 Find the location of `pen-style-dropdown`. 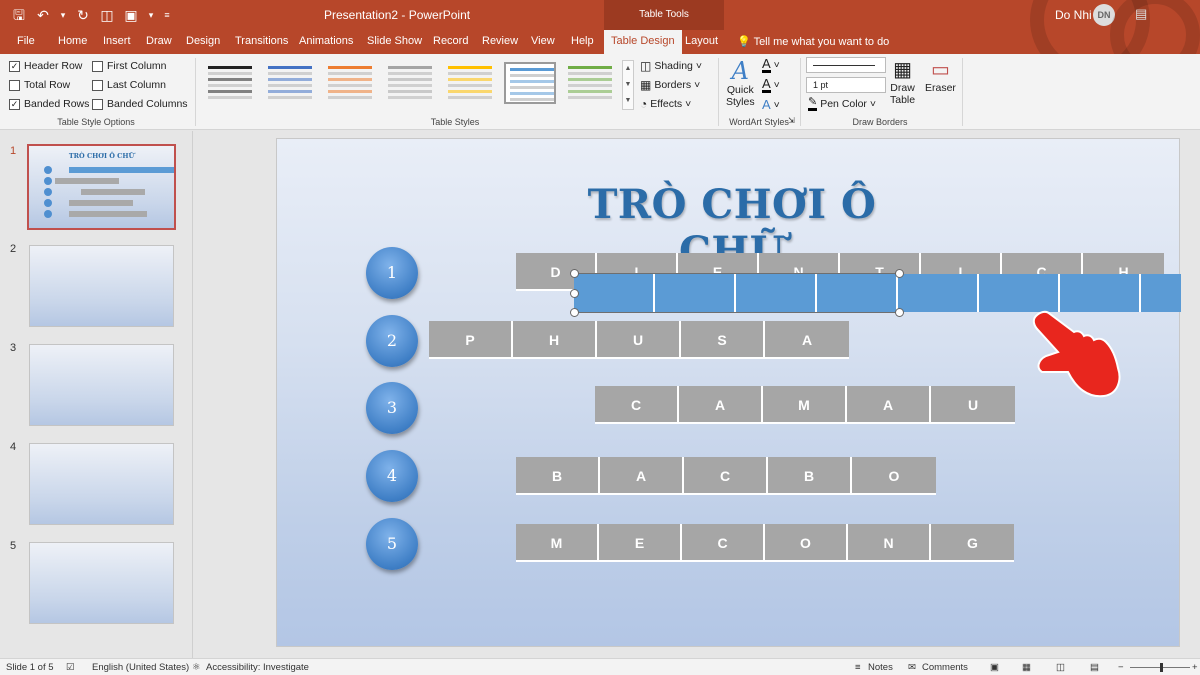

pen-style-dropdown is located at coordinates (846, 65).